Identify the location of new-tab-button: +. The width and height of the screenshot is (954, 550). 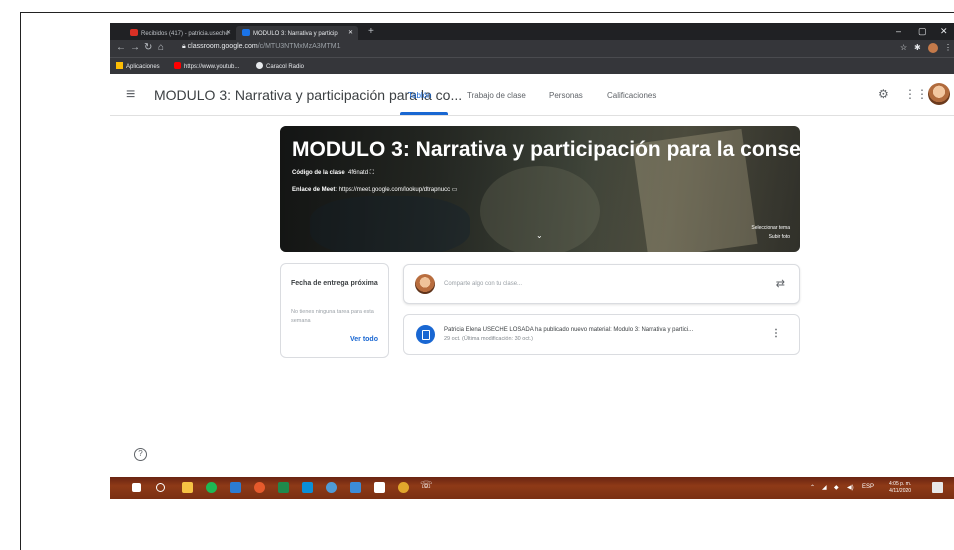
(371, 31).